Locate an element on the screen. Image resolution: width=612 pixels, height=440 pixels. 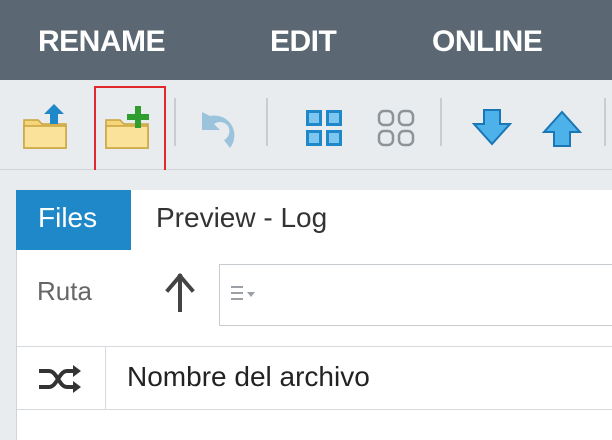
undo-icon is located at coordinates (220, 128).